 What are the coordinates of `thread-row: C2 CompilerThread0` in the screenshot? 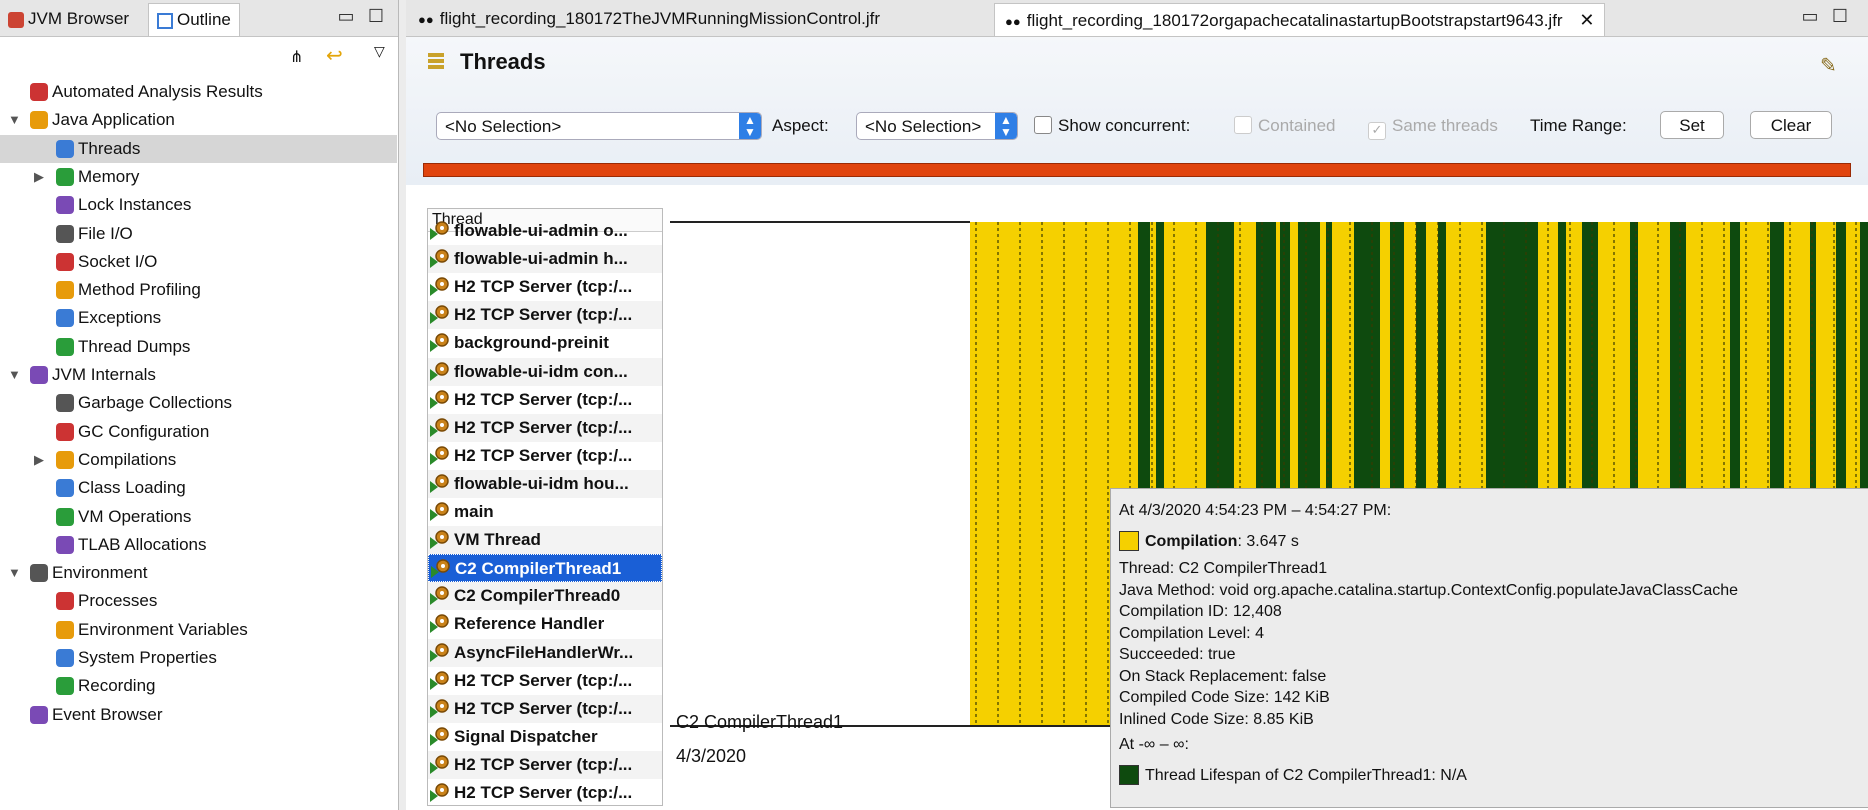 It's located at (545, 596).